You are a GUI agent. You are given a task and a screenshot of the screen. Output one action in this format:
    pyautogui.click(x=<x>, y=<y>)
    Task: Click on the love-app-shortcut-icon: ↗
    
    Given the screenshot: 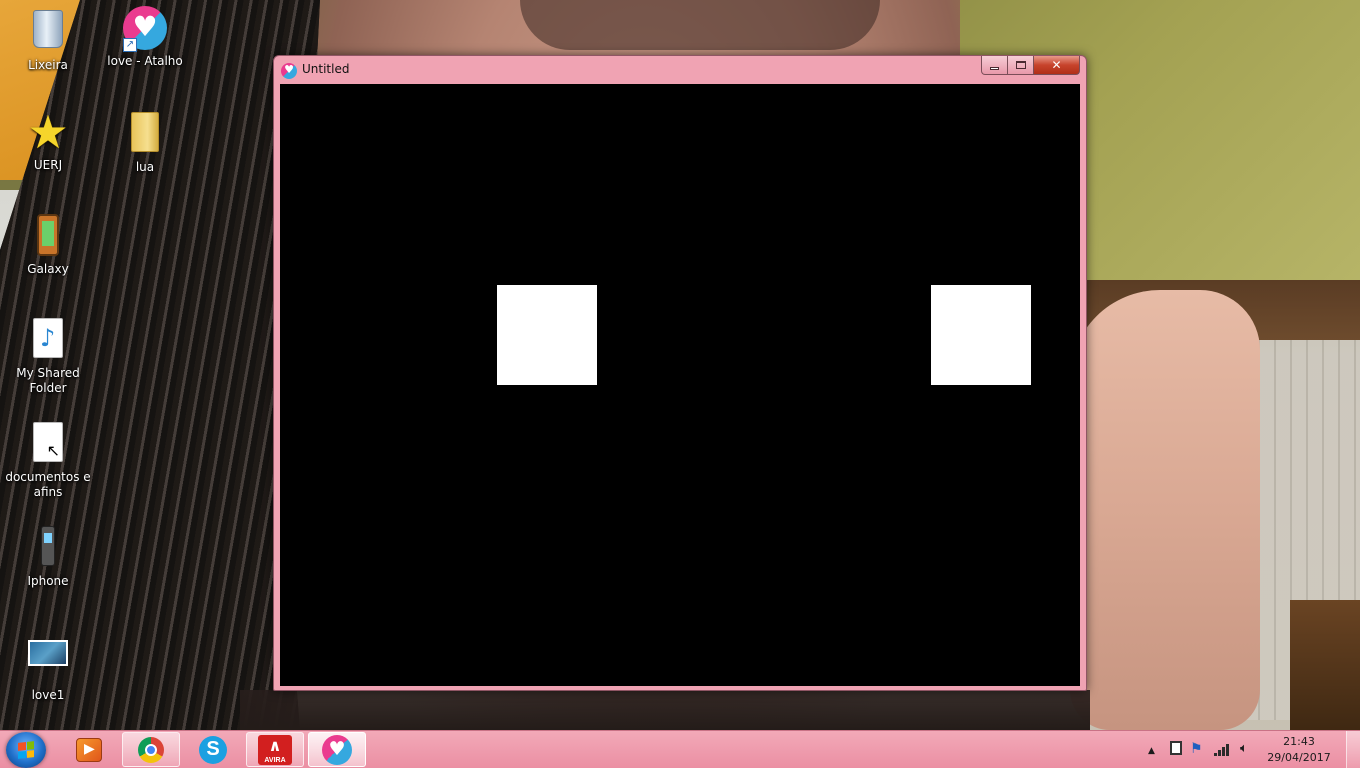 What is the action you would take?
    pyautogui.click(x=145, y=29)
    